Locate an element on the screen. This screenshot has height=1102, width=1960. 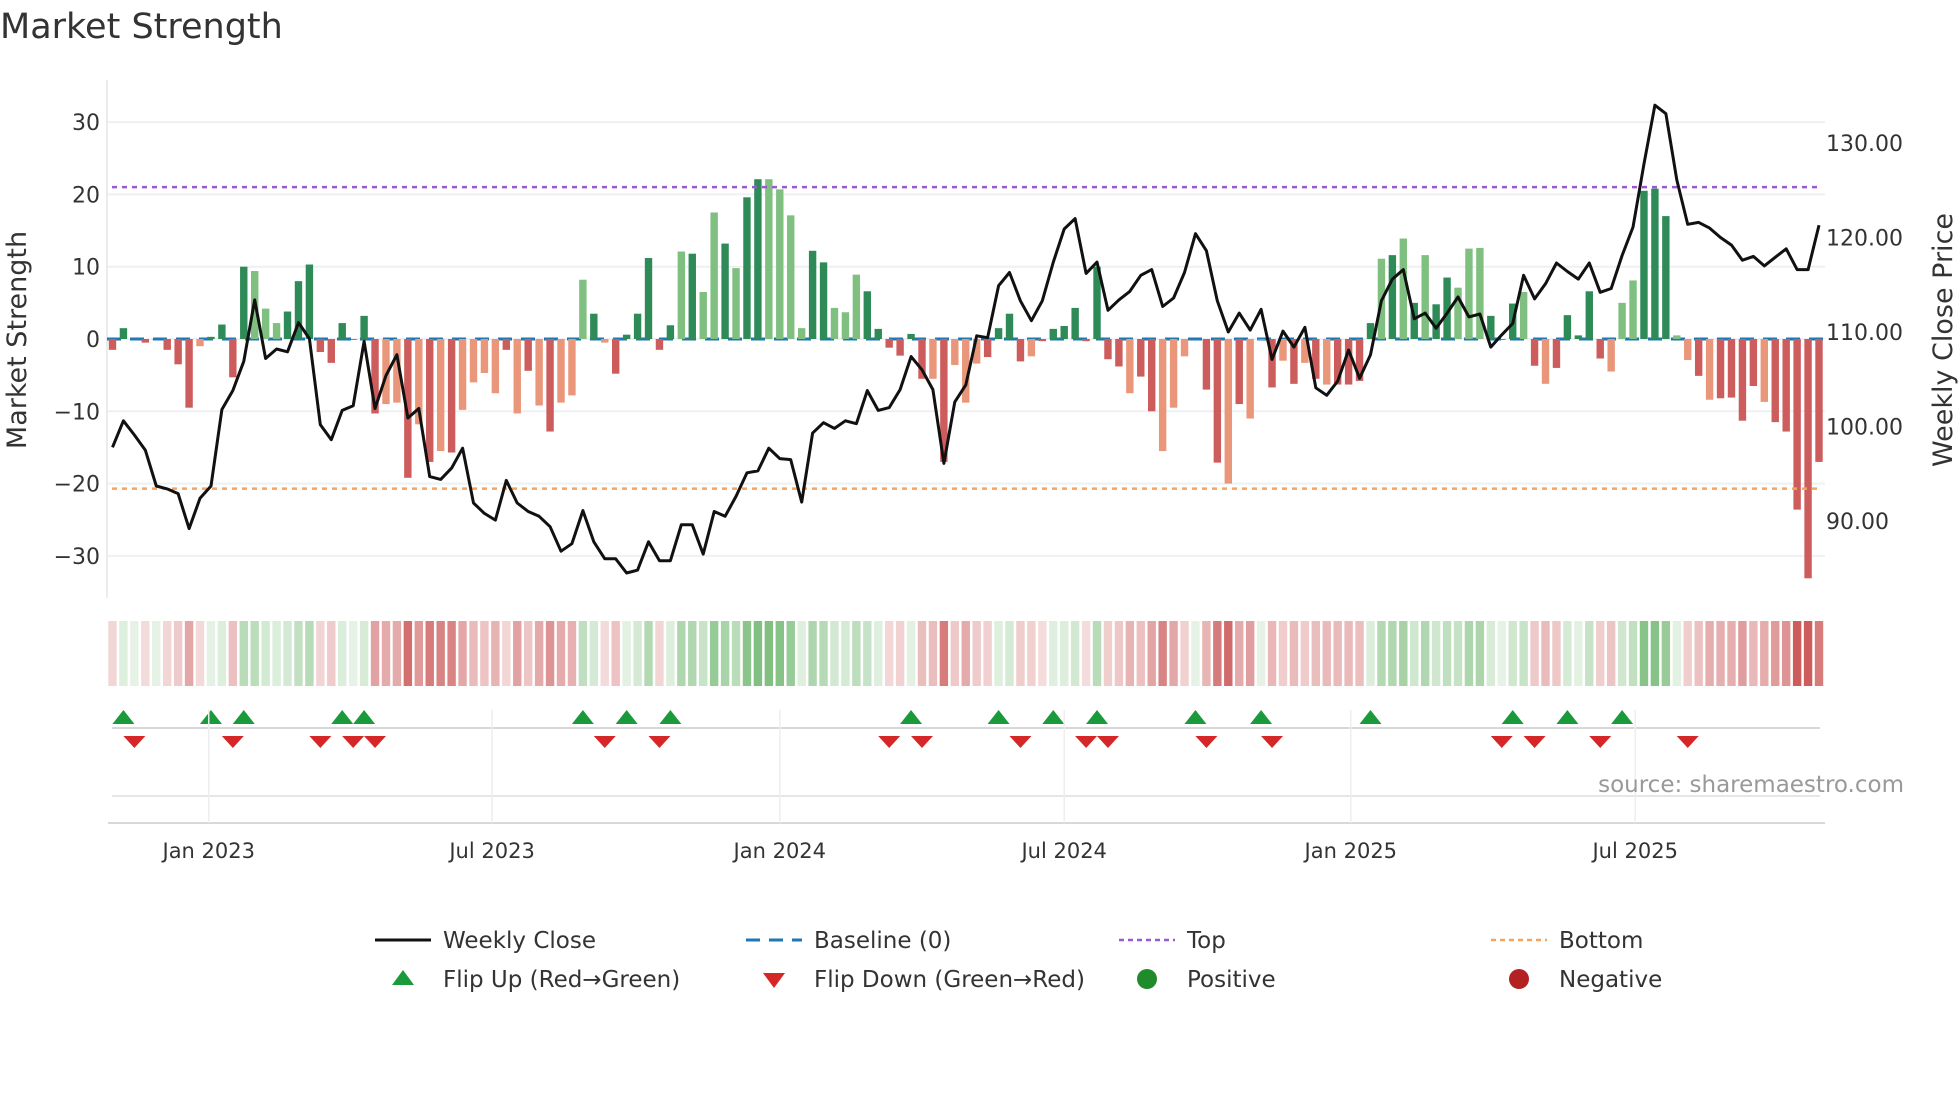
y-tick-label: −10 is located at coordinates (77, 412).